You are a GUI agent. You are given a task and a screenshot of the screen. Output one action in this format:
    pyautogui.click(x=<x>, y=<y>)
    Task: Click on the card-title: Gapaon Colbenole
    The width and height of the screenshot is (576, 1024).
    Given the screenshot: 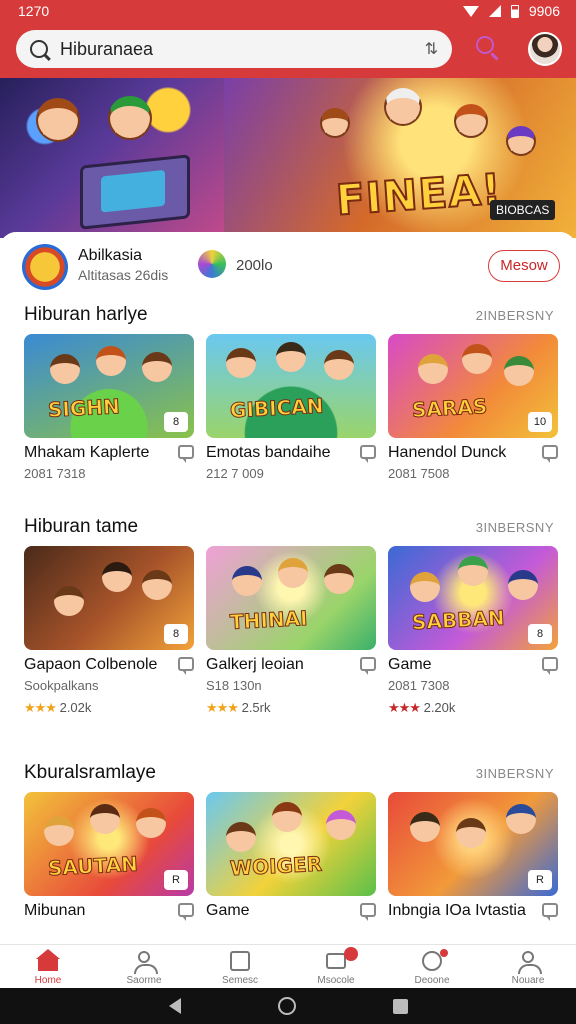 What is the action you would take?
    pyautogui.click(x=91, y=664)
    